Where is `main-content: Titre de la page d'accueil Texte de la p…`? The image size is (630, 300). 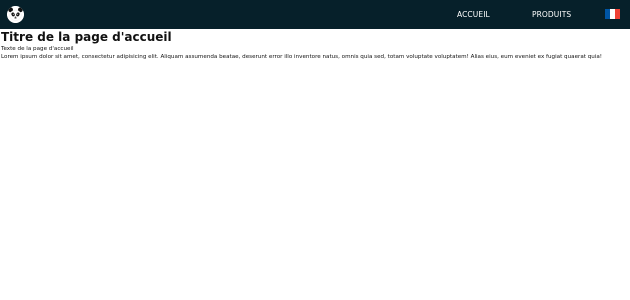 main-content: Titre de la page d'accueil Texte de la p… is located at coordinates (313, 45).